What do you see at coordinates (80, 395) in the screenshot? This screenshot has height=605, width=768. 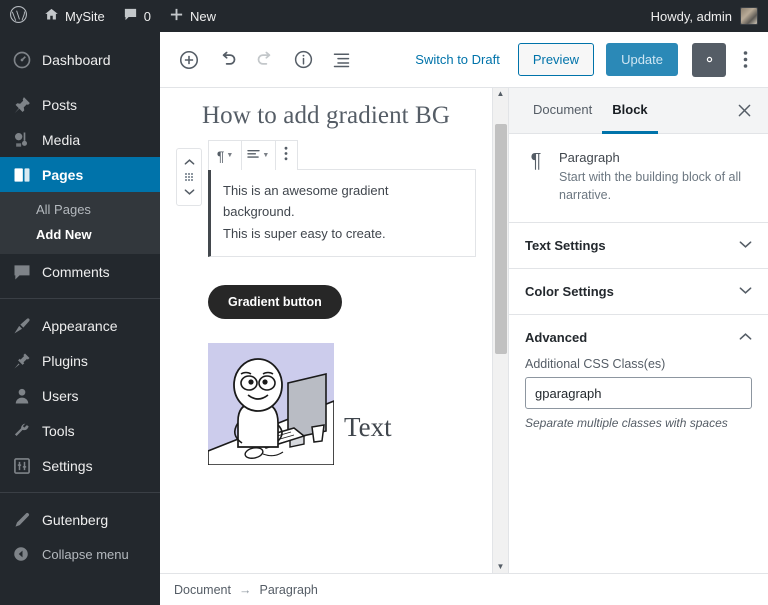 I see `sidebar-item-users: Users` at bounding box center [80, 395].